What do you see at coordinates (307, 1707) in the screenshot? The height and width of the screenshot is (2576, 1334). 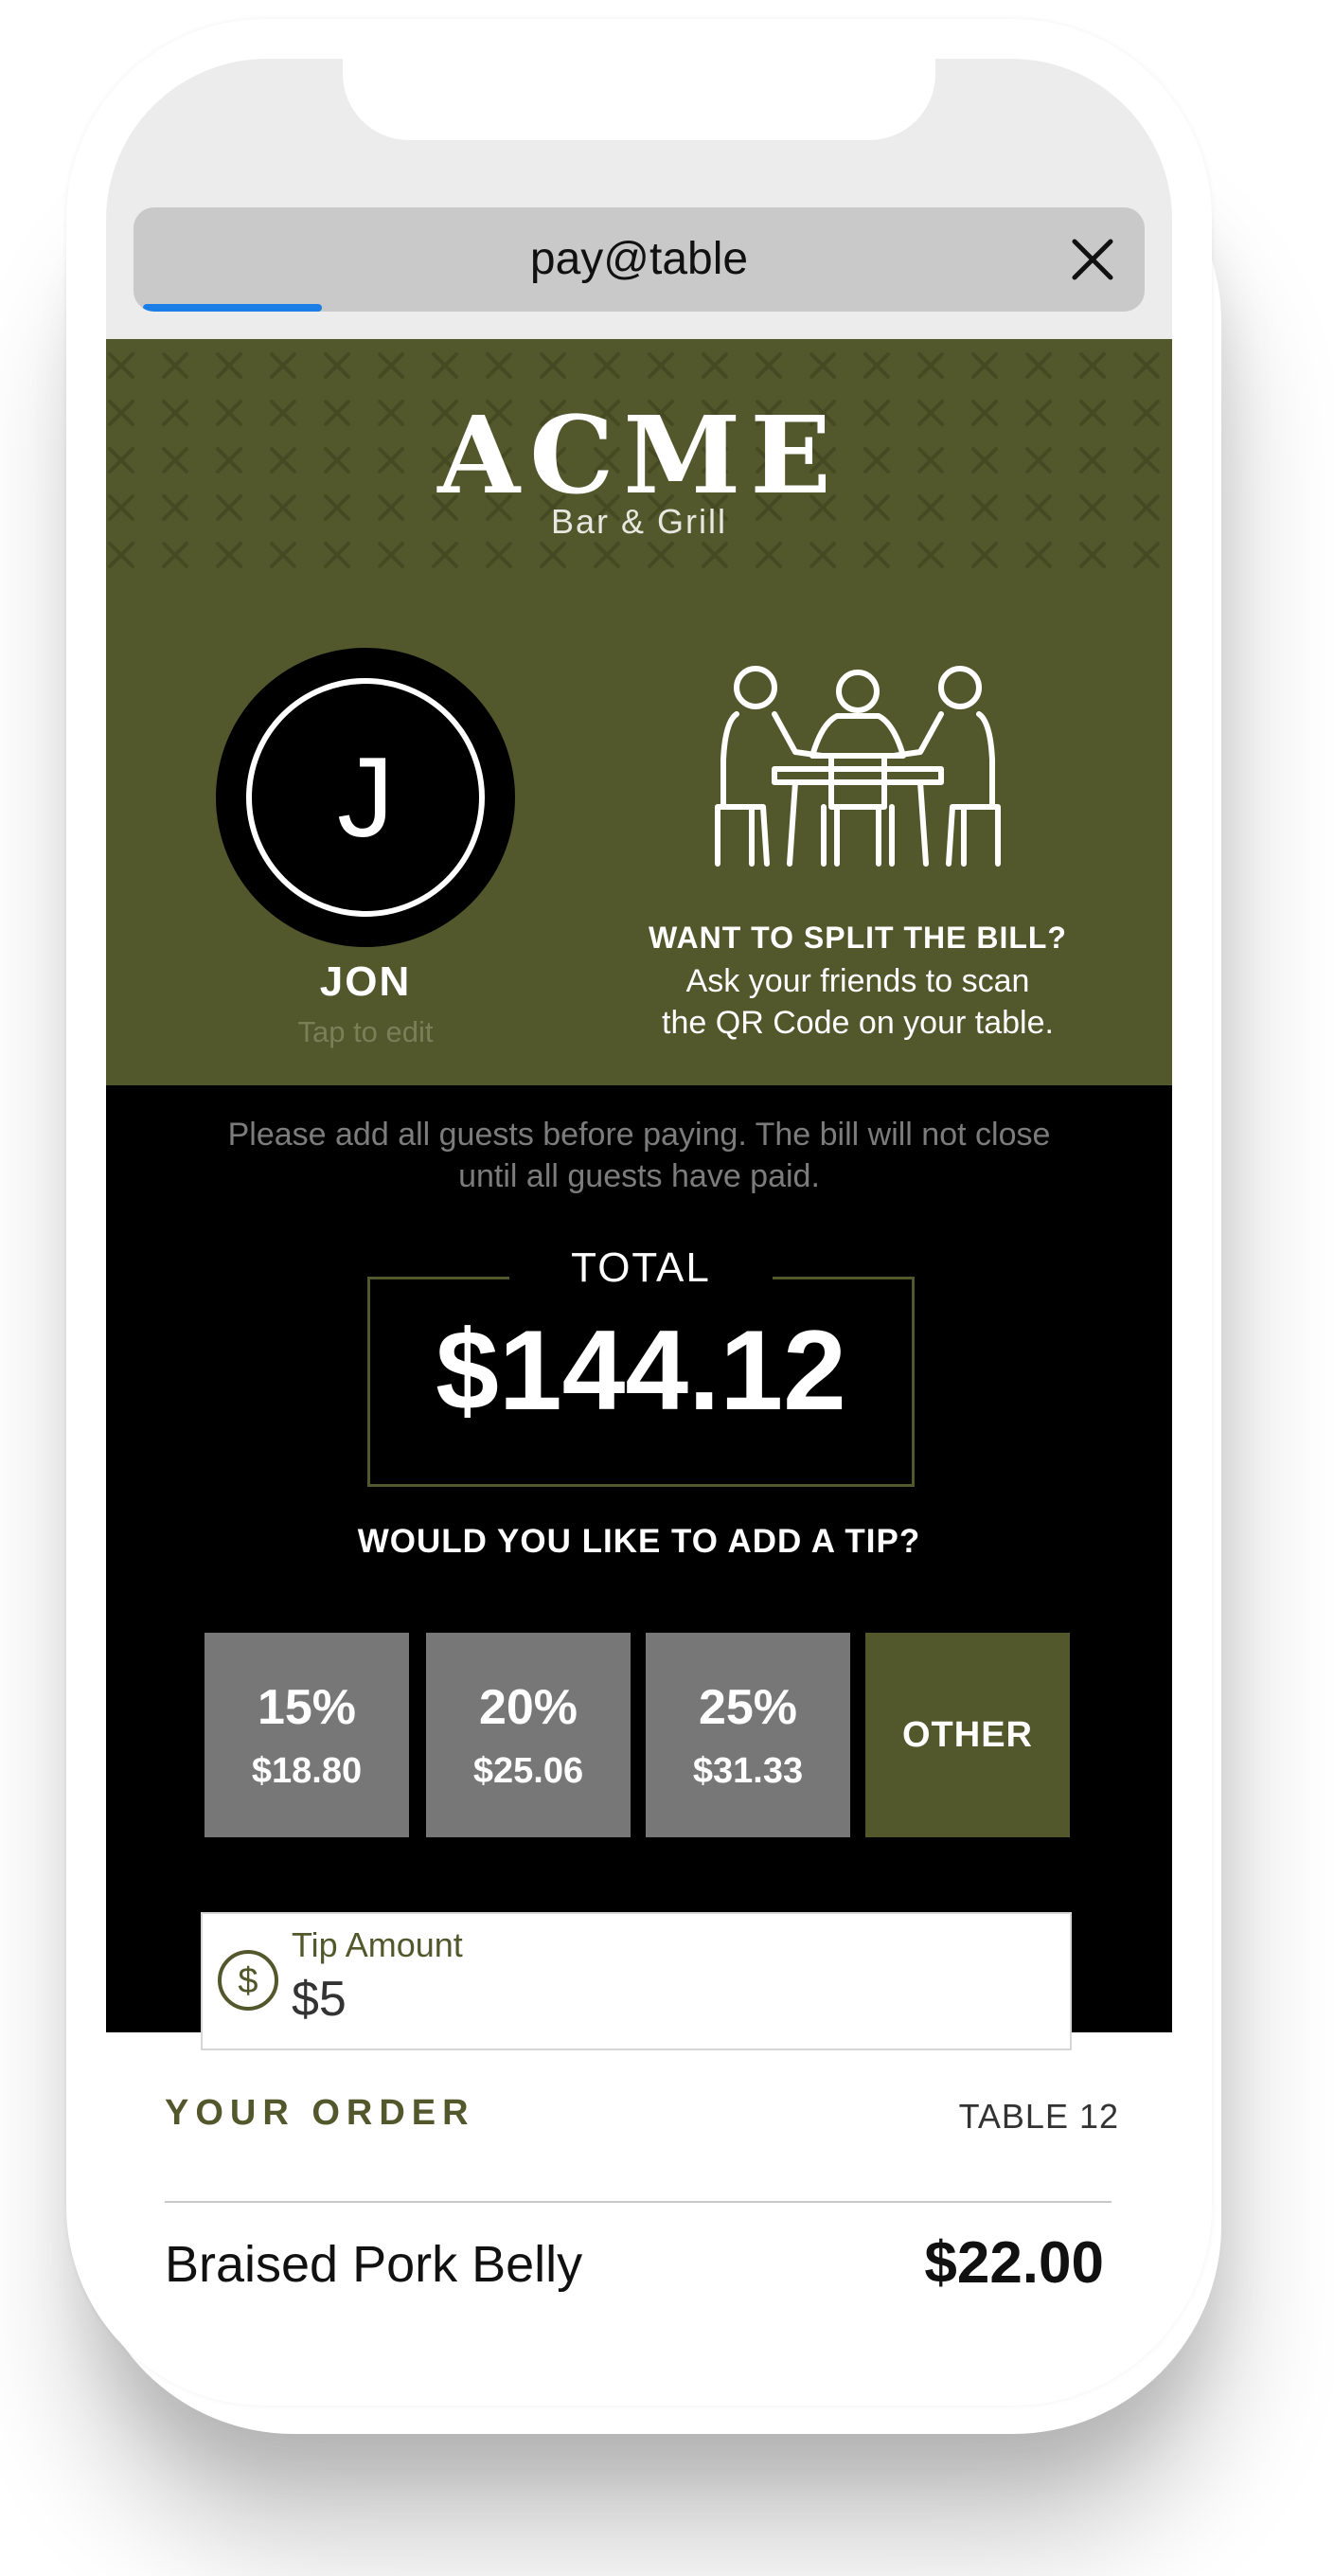 I see `tip-percent: 15%` at bounding box center [307, 1707].